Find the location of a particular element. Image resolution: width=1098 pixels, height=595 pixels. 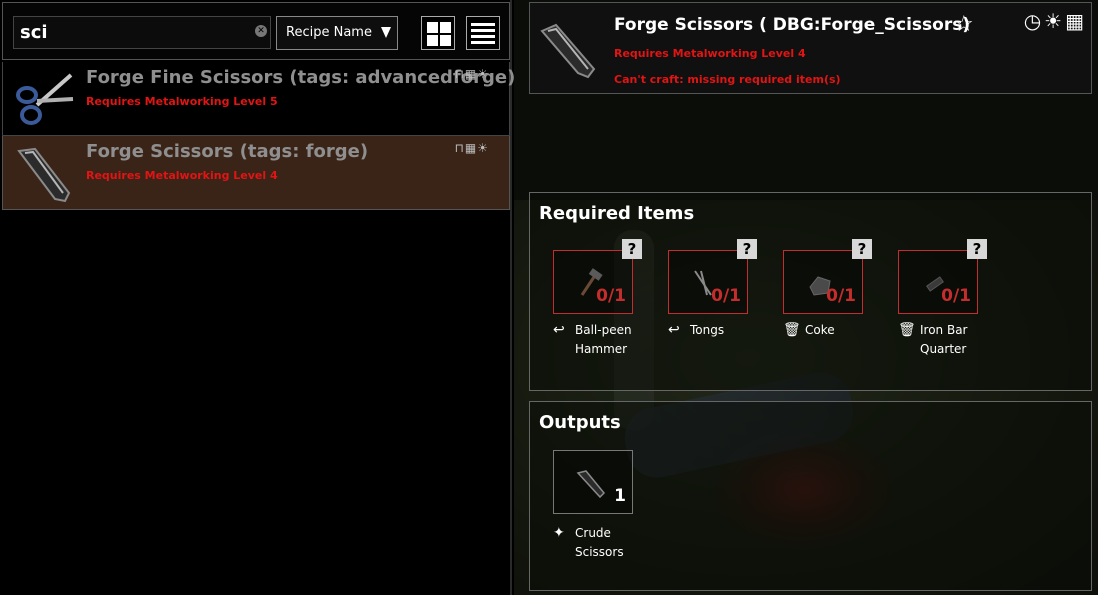

recipe-title: Forge Scissors ( DBG:Forge_Scissors) is located at coordinates (792, 25).